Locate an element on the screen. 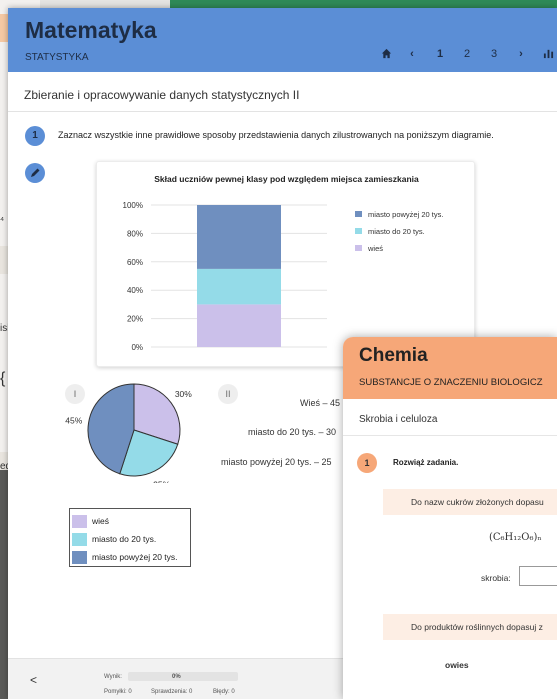 The image size is (557, 699). y-tick-label: 100% is located at coordinates (133, 205).